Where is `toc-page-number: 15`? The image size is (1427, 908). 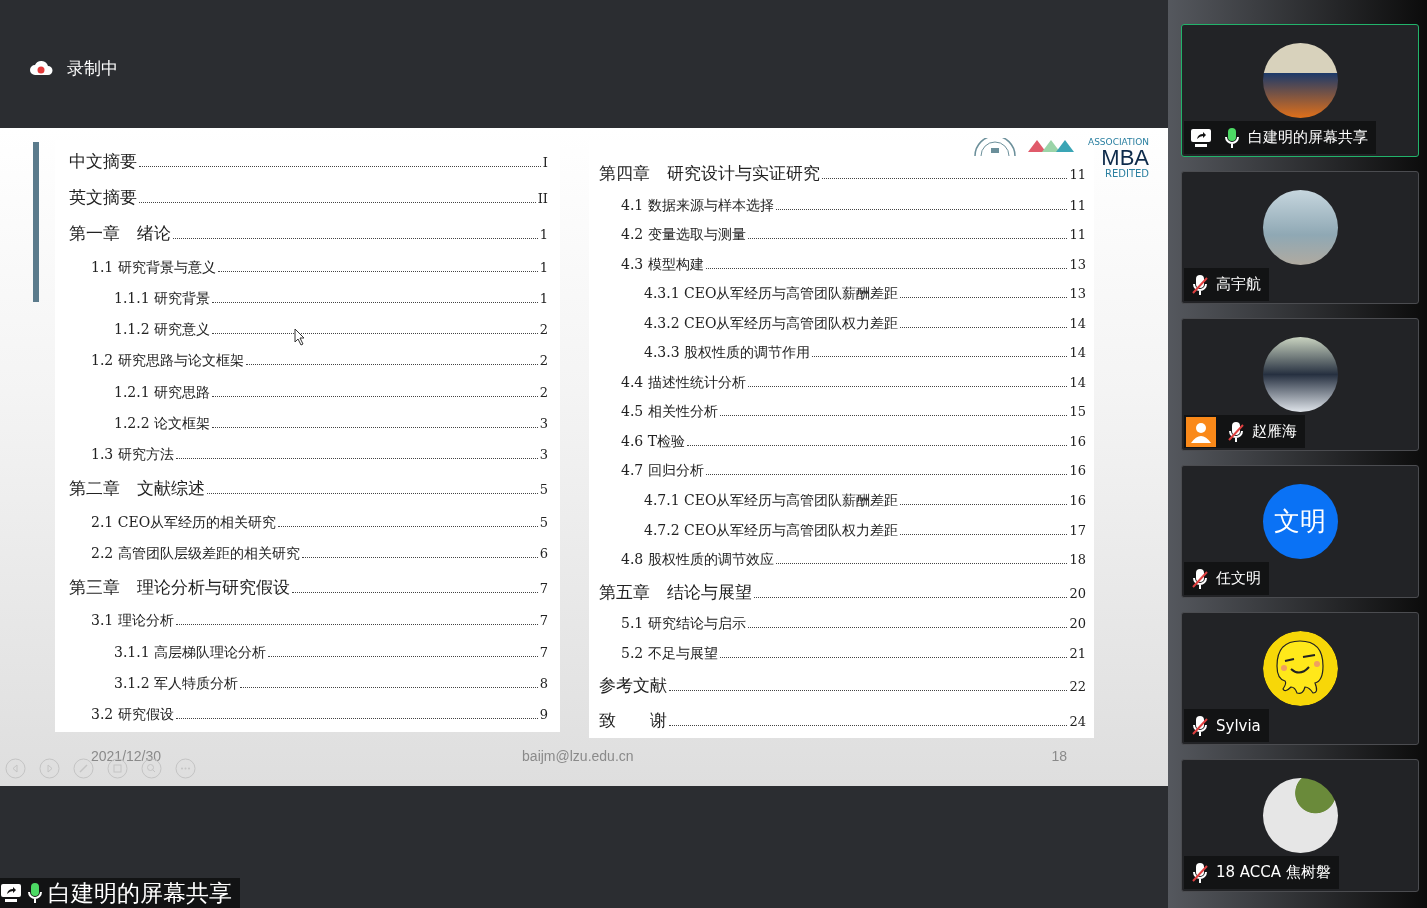
toc-page-number: 15 is located at coordinates (1077, 412).